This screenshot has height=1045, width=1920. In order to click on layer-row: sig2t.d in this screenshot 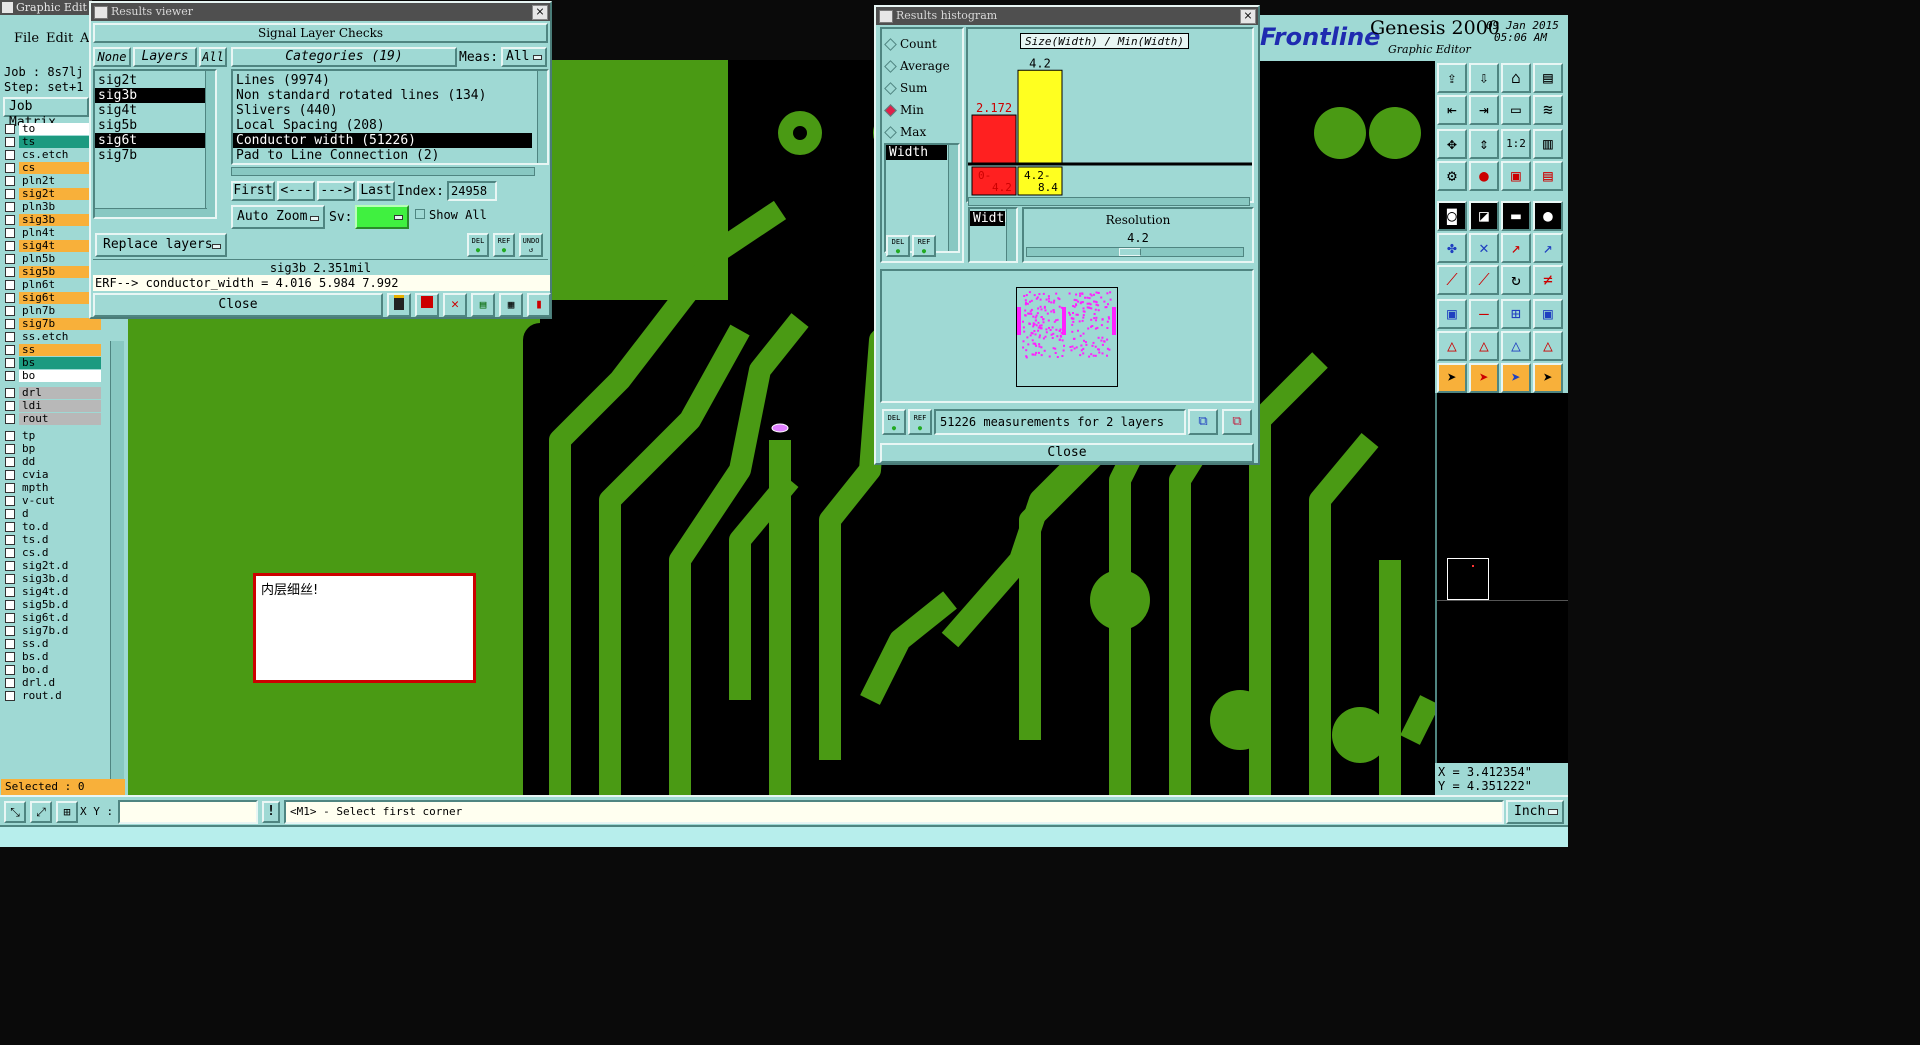, I will do `click(53, 566)`.